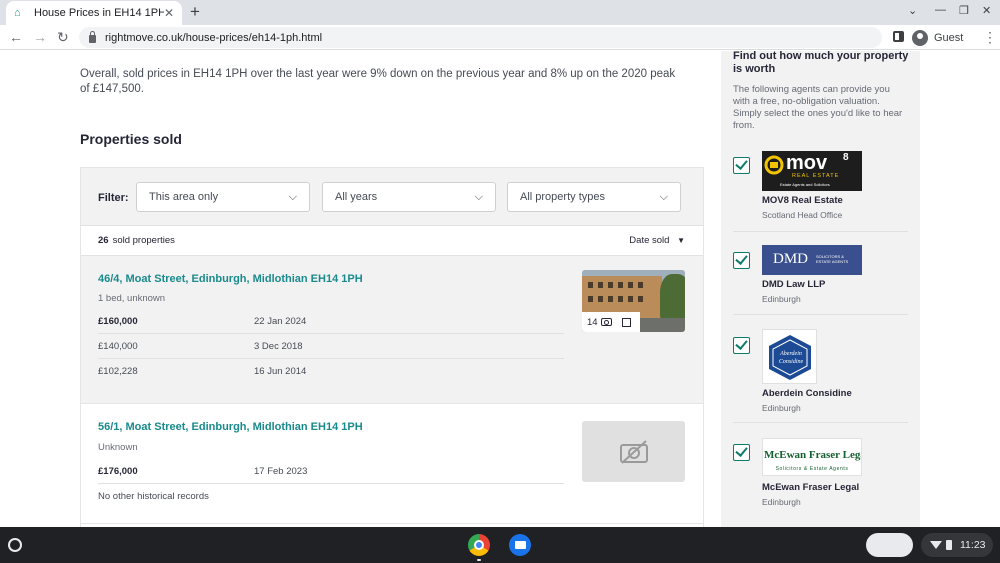 The width and height of the screenshot is (1000, 563). I want to click on years-filter-select: All years ⌵, so click(409, 197).